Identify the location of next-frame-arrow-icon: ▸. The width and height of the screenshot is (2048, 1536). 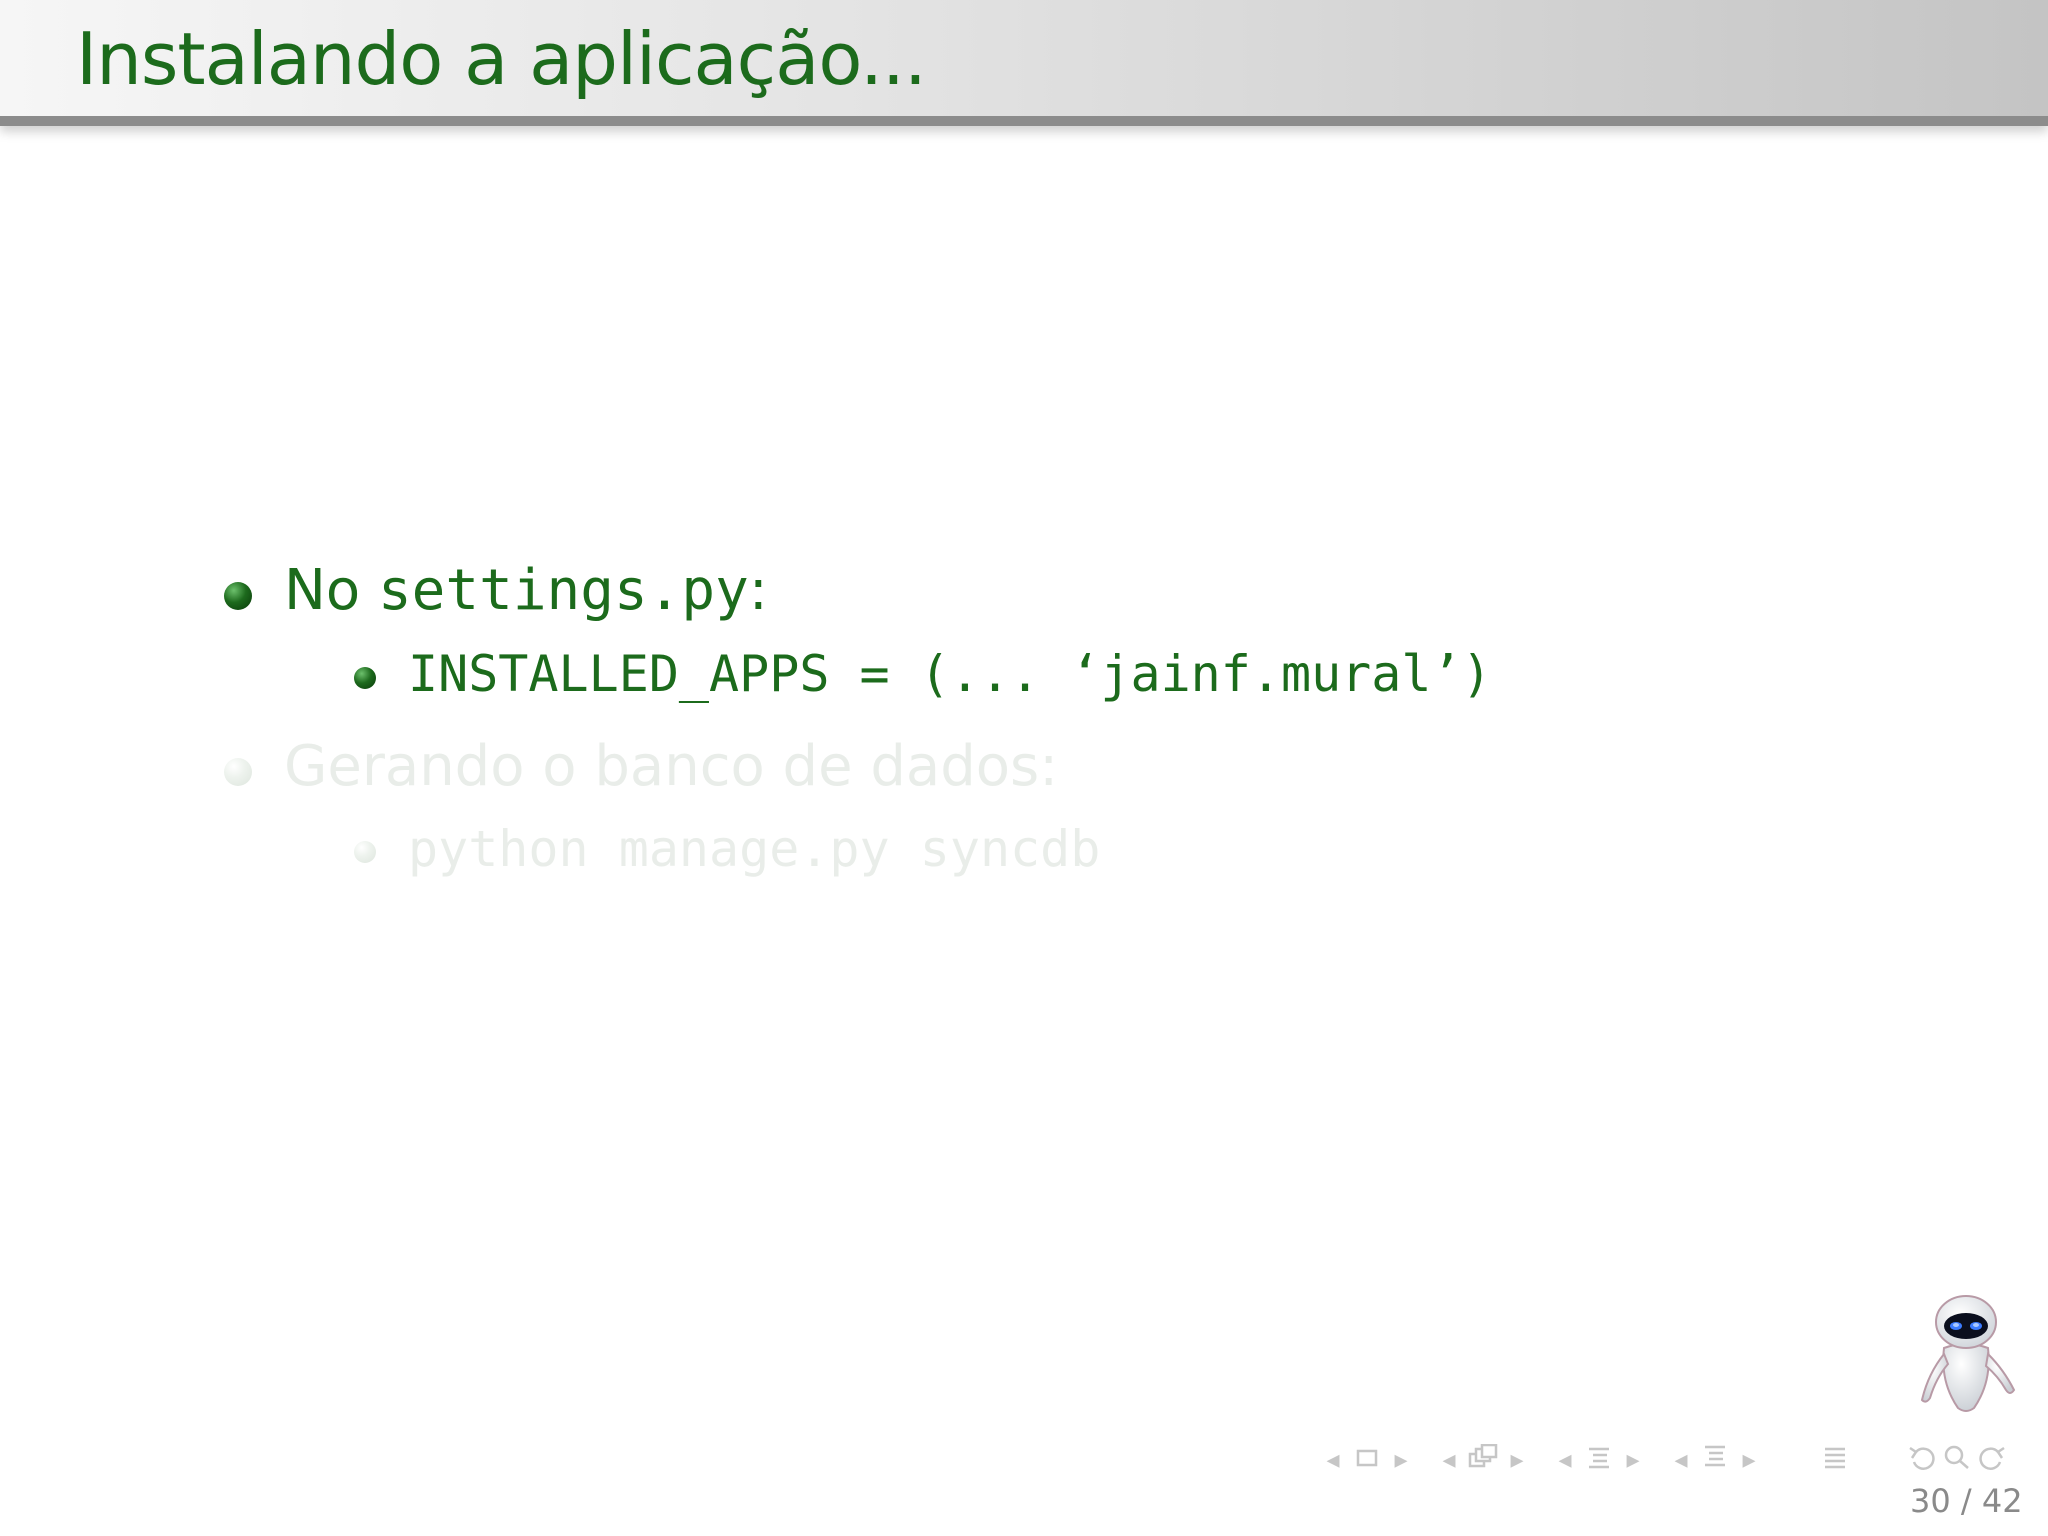
(1401, 1460).